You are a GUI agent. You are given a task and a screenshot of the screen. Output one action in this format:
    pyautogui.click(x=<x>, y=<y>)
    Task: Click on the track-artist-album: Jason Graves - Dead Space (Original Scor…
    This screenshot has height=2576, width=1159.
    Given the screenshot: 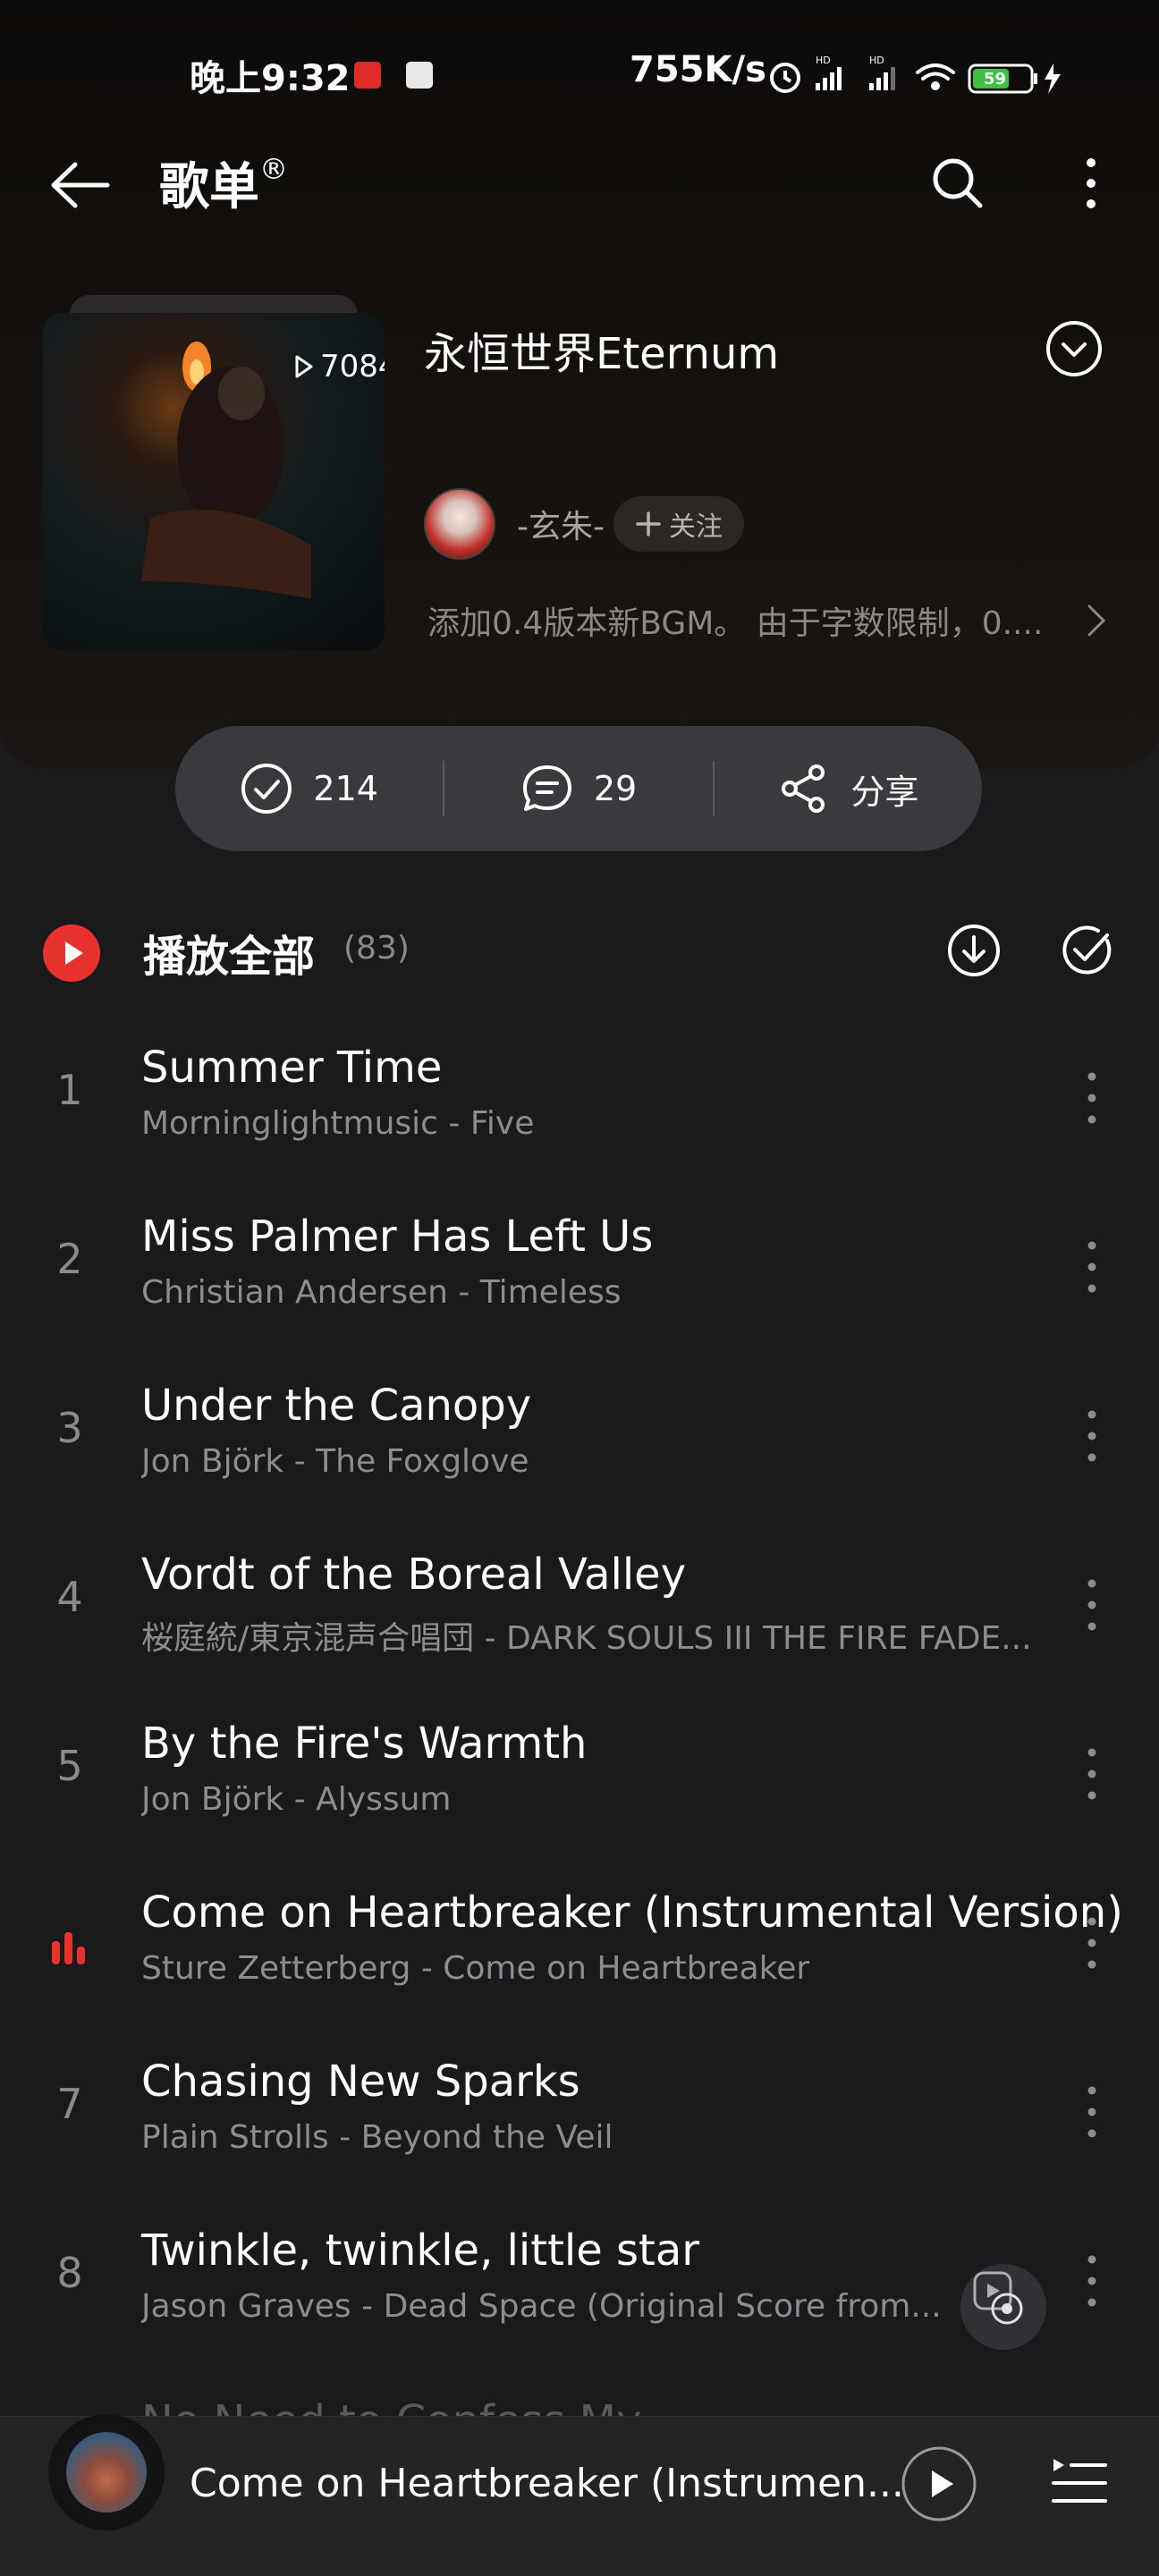 What is the action you would take?
    pyautogui.click(x=541, y=2306)
    